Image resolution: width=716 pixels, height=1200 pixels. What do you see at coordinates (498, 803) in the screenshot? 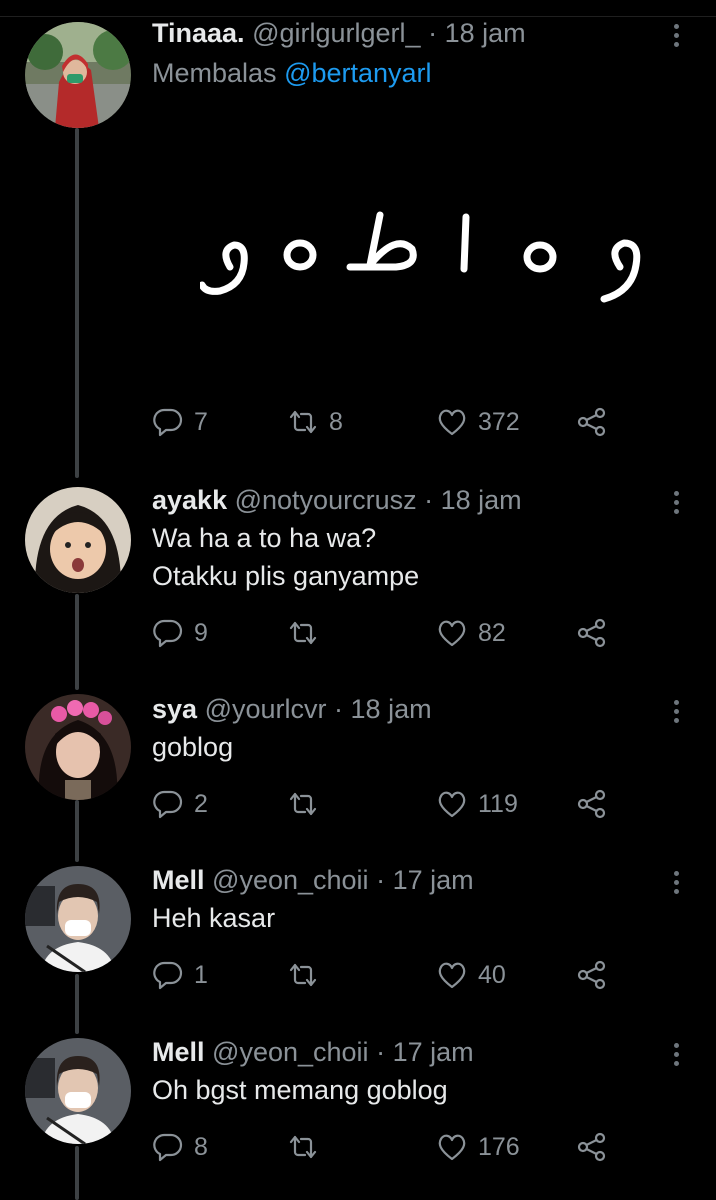
I see `like-count: 119` at bounding box center [498, 803].